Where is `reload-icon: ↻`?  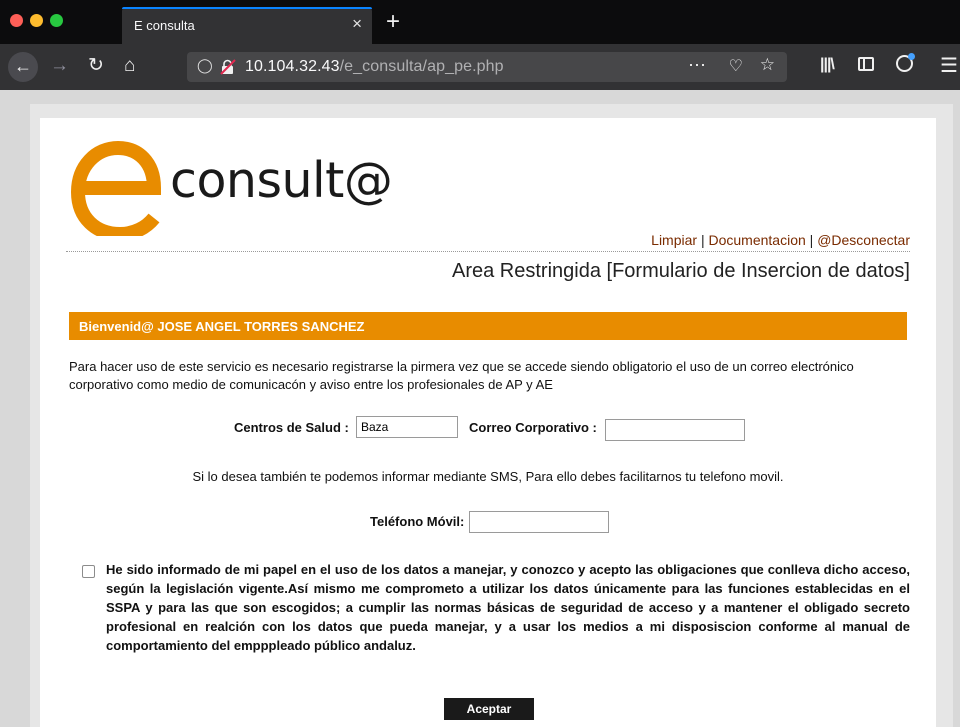
reload-icon: ↻ is located at coordinates (96, 66).